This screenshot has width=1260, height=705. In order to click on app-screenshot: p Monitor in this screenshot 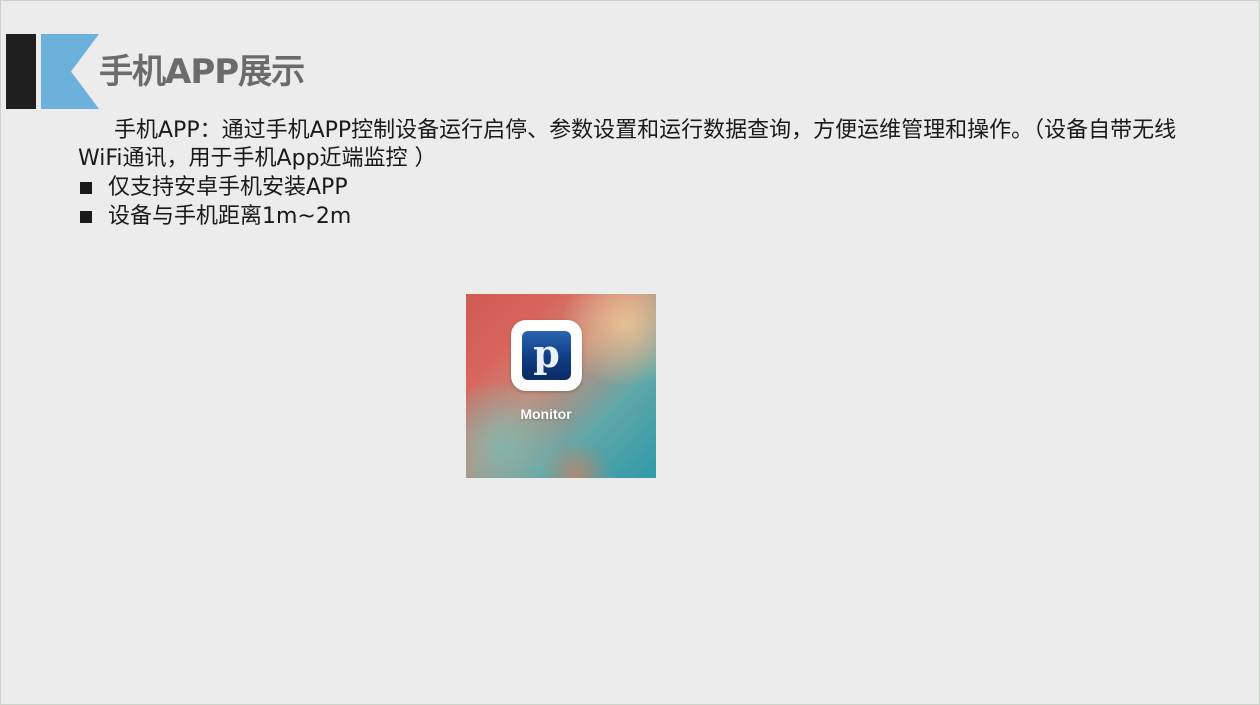, I will do `click(561, 386)`.